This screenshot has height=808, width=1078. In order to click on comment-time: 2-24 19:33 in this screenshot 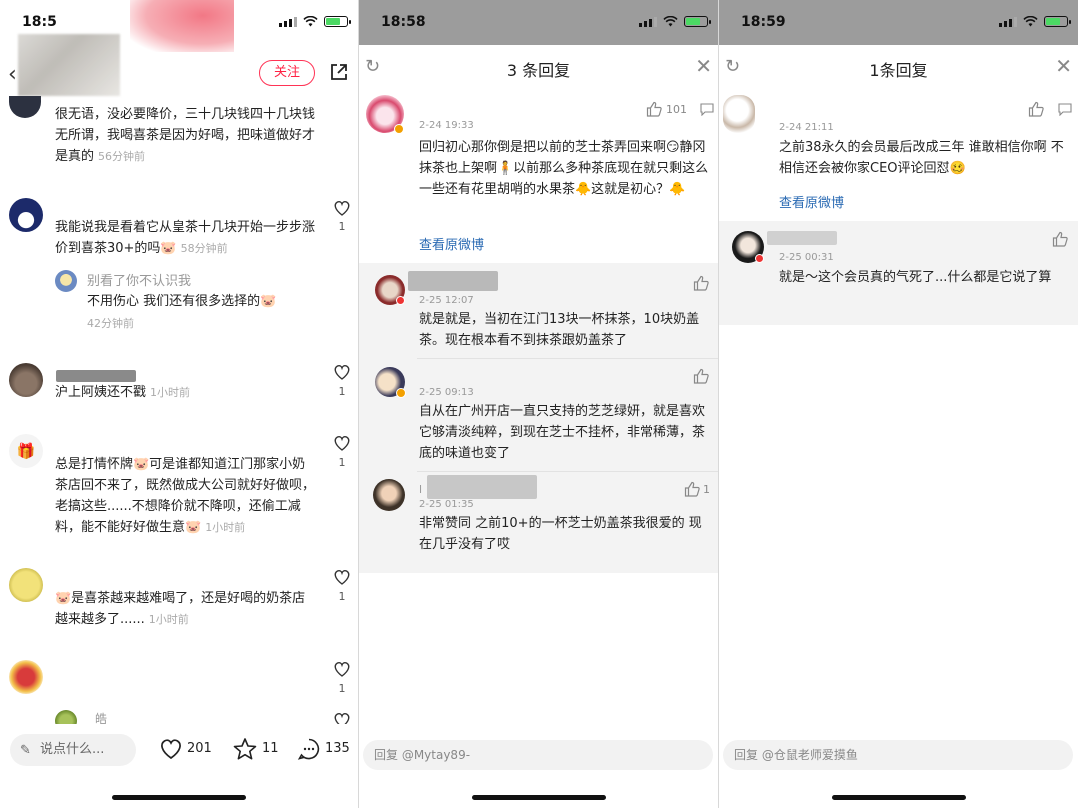, I will do `click(446, 125)`.